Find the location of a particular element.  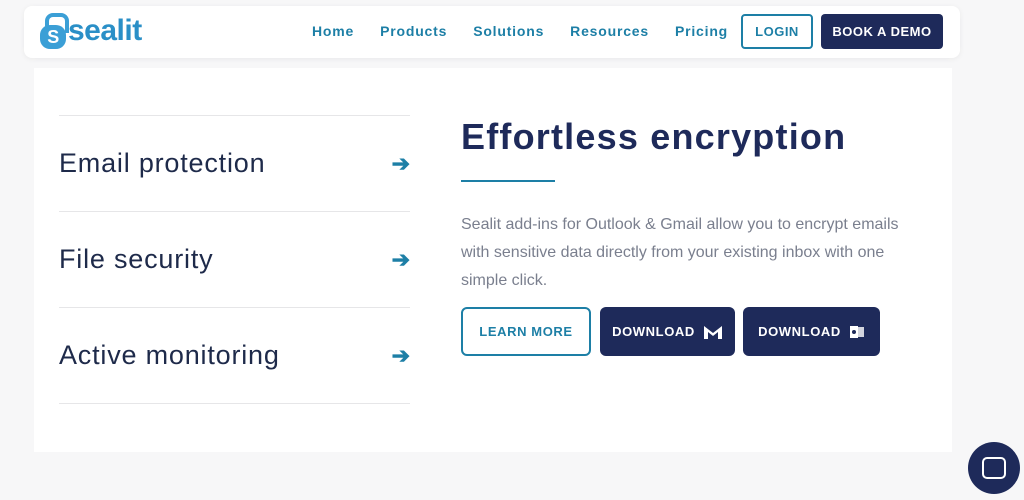

nav-pricing: Pricing is located at coordinates (701, 31).